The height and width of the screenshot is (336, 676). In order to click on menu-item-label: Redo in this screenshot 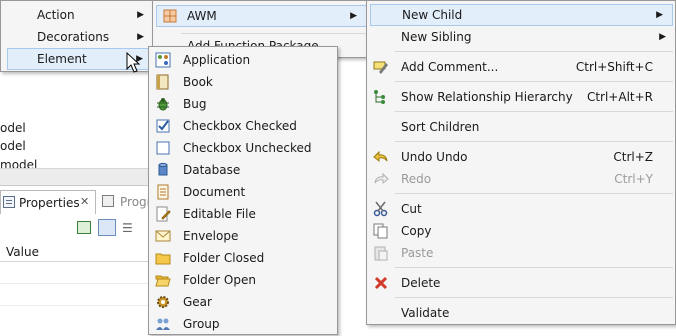, I will do `click(416, 179)`.